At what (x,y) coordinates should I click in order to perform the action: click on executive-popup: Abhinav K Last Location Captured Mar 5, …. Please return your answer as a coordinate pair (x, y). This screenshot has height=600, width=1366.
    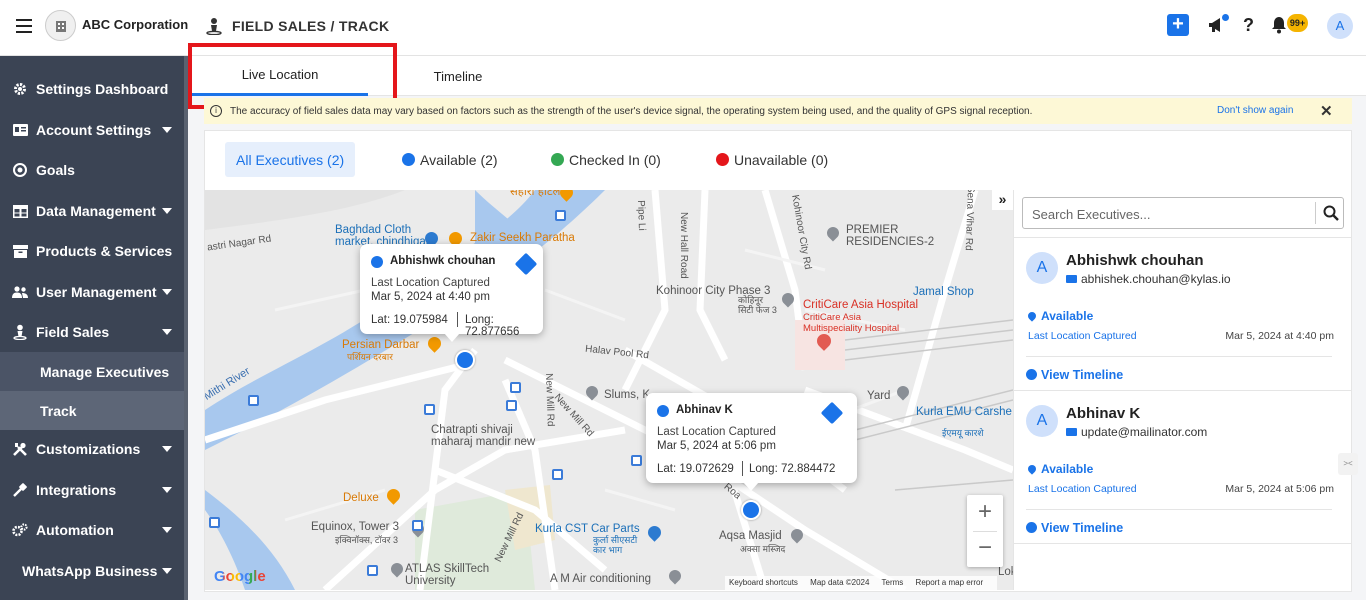
    Looking at the image, I should click on (751, 442).